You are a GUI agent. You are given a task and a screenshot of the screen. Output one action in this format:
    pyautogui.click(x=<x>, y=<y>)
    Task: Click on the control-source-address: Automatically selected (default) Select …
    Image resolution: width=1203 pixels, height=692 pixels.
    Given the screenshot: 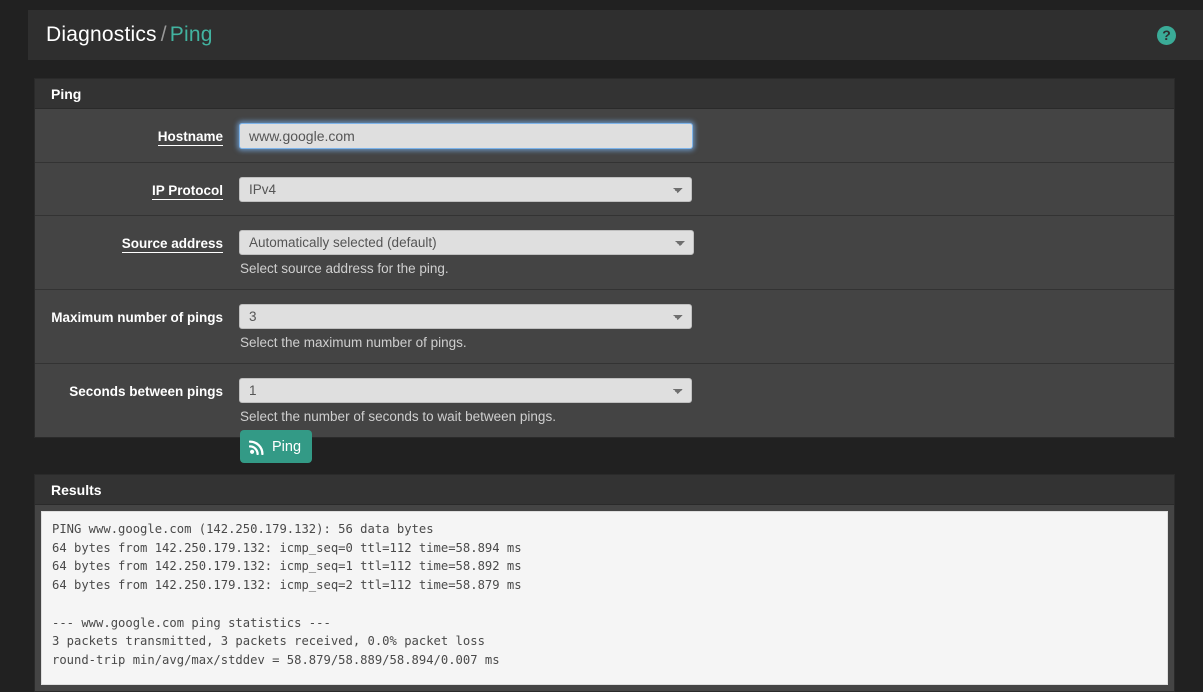 What is the action you would take?
    pyautogui.click(x=706, y=253)
    